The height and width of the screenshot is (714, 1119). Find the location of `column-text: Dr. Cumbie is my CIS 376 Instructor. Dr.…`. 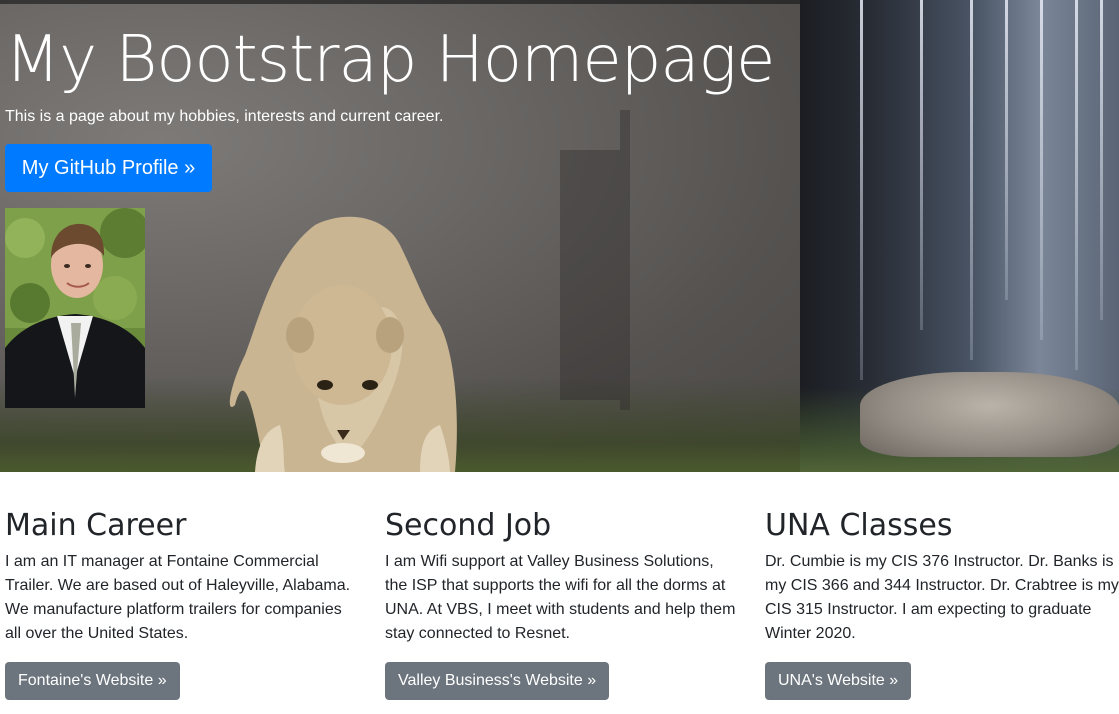

column-text: Dr. Cumbie is my CIS 376 Instructor. Dr.… is located at coordinates (942, 597).